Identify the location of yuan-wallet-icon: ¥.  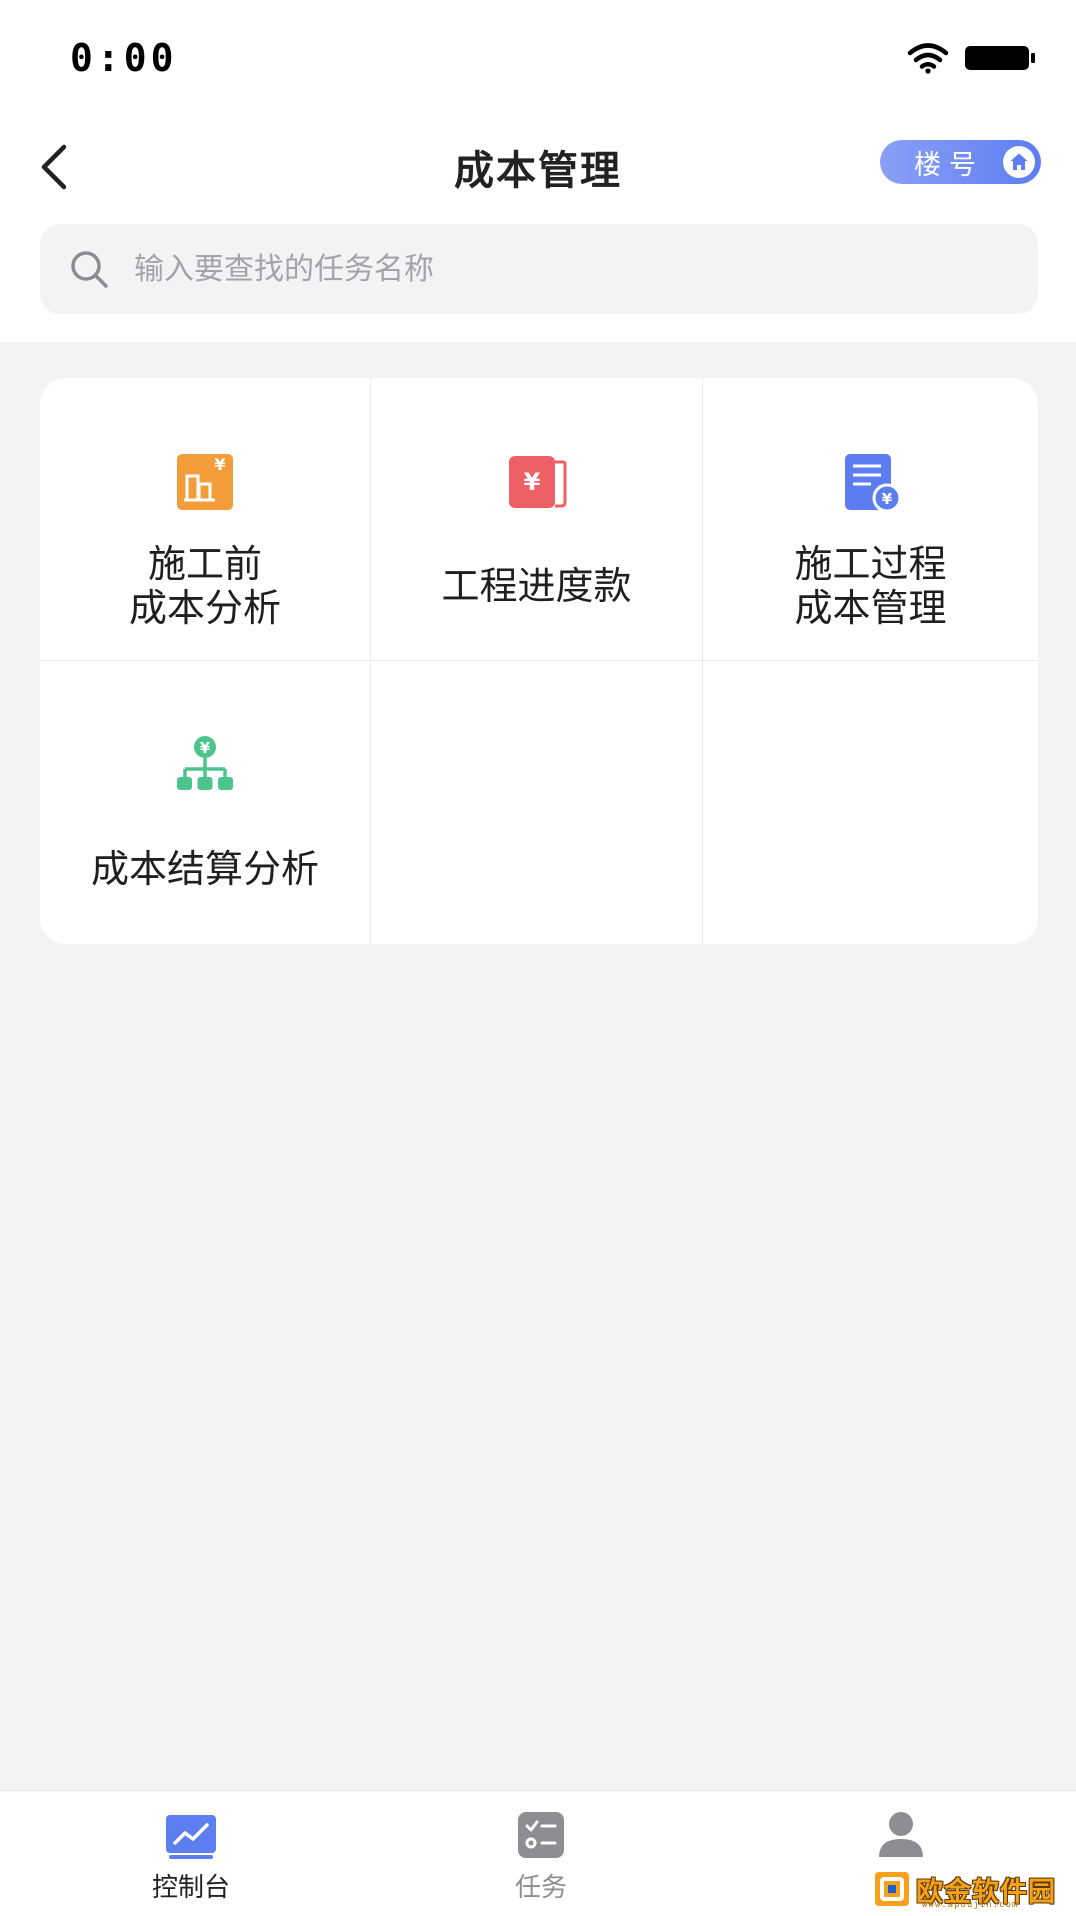
(537, 482).